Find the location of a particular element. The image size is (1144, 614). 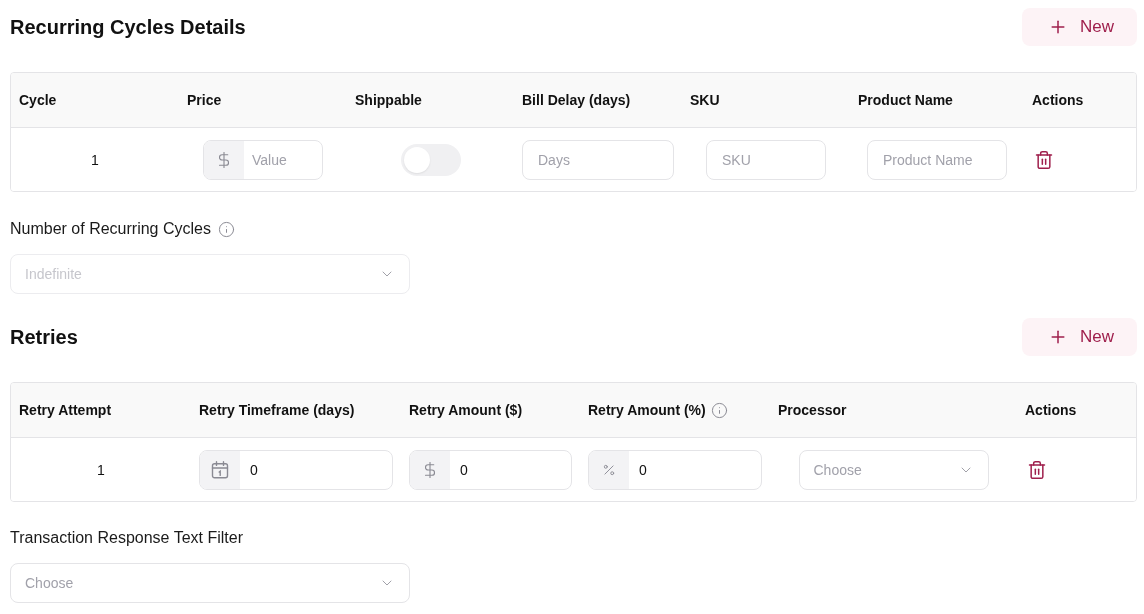

section-title: Recurring Cycles Details is located at coordinates (128, 27).